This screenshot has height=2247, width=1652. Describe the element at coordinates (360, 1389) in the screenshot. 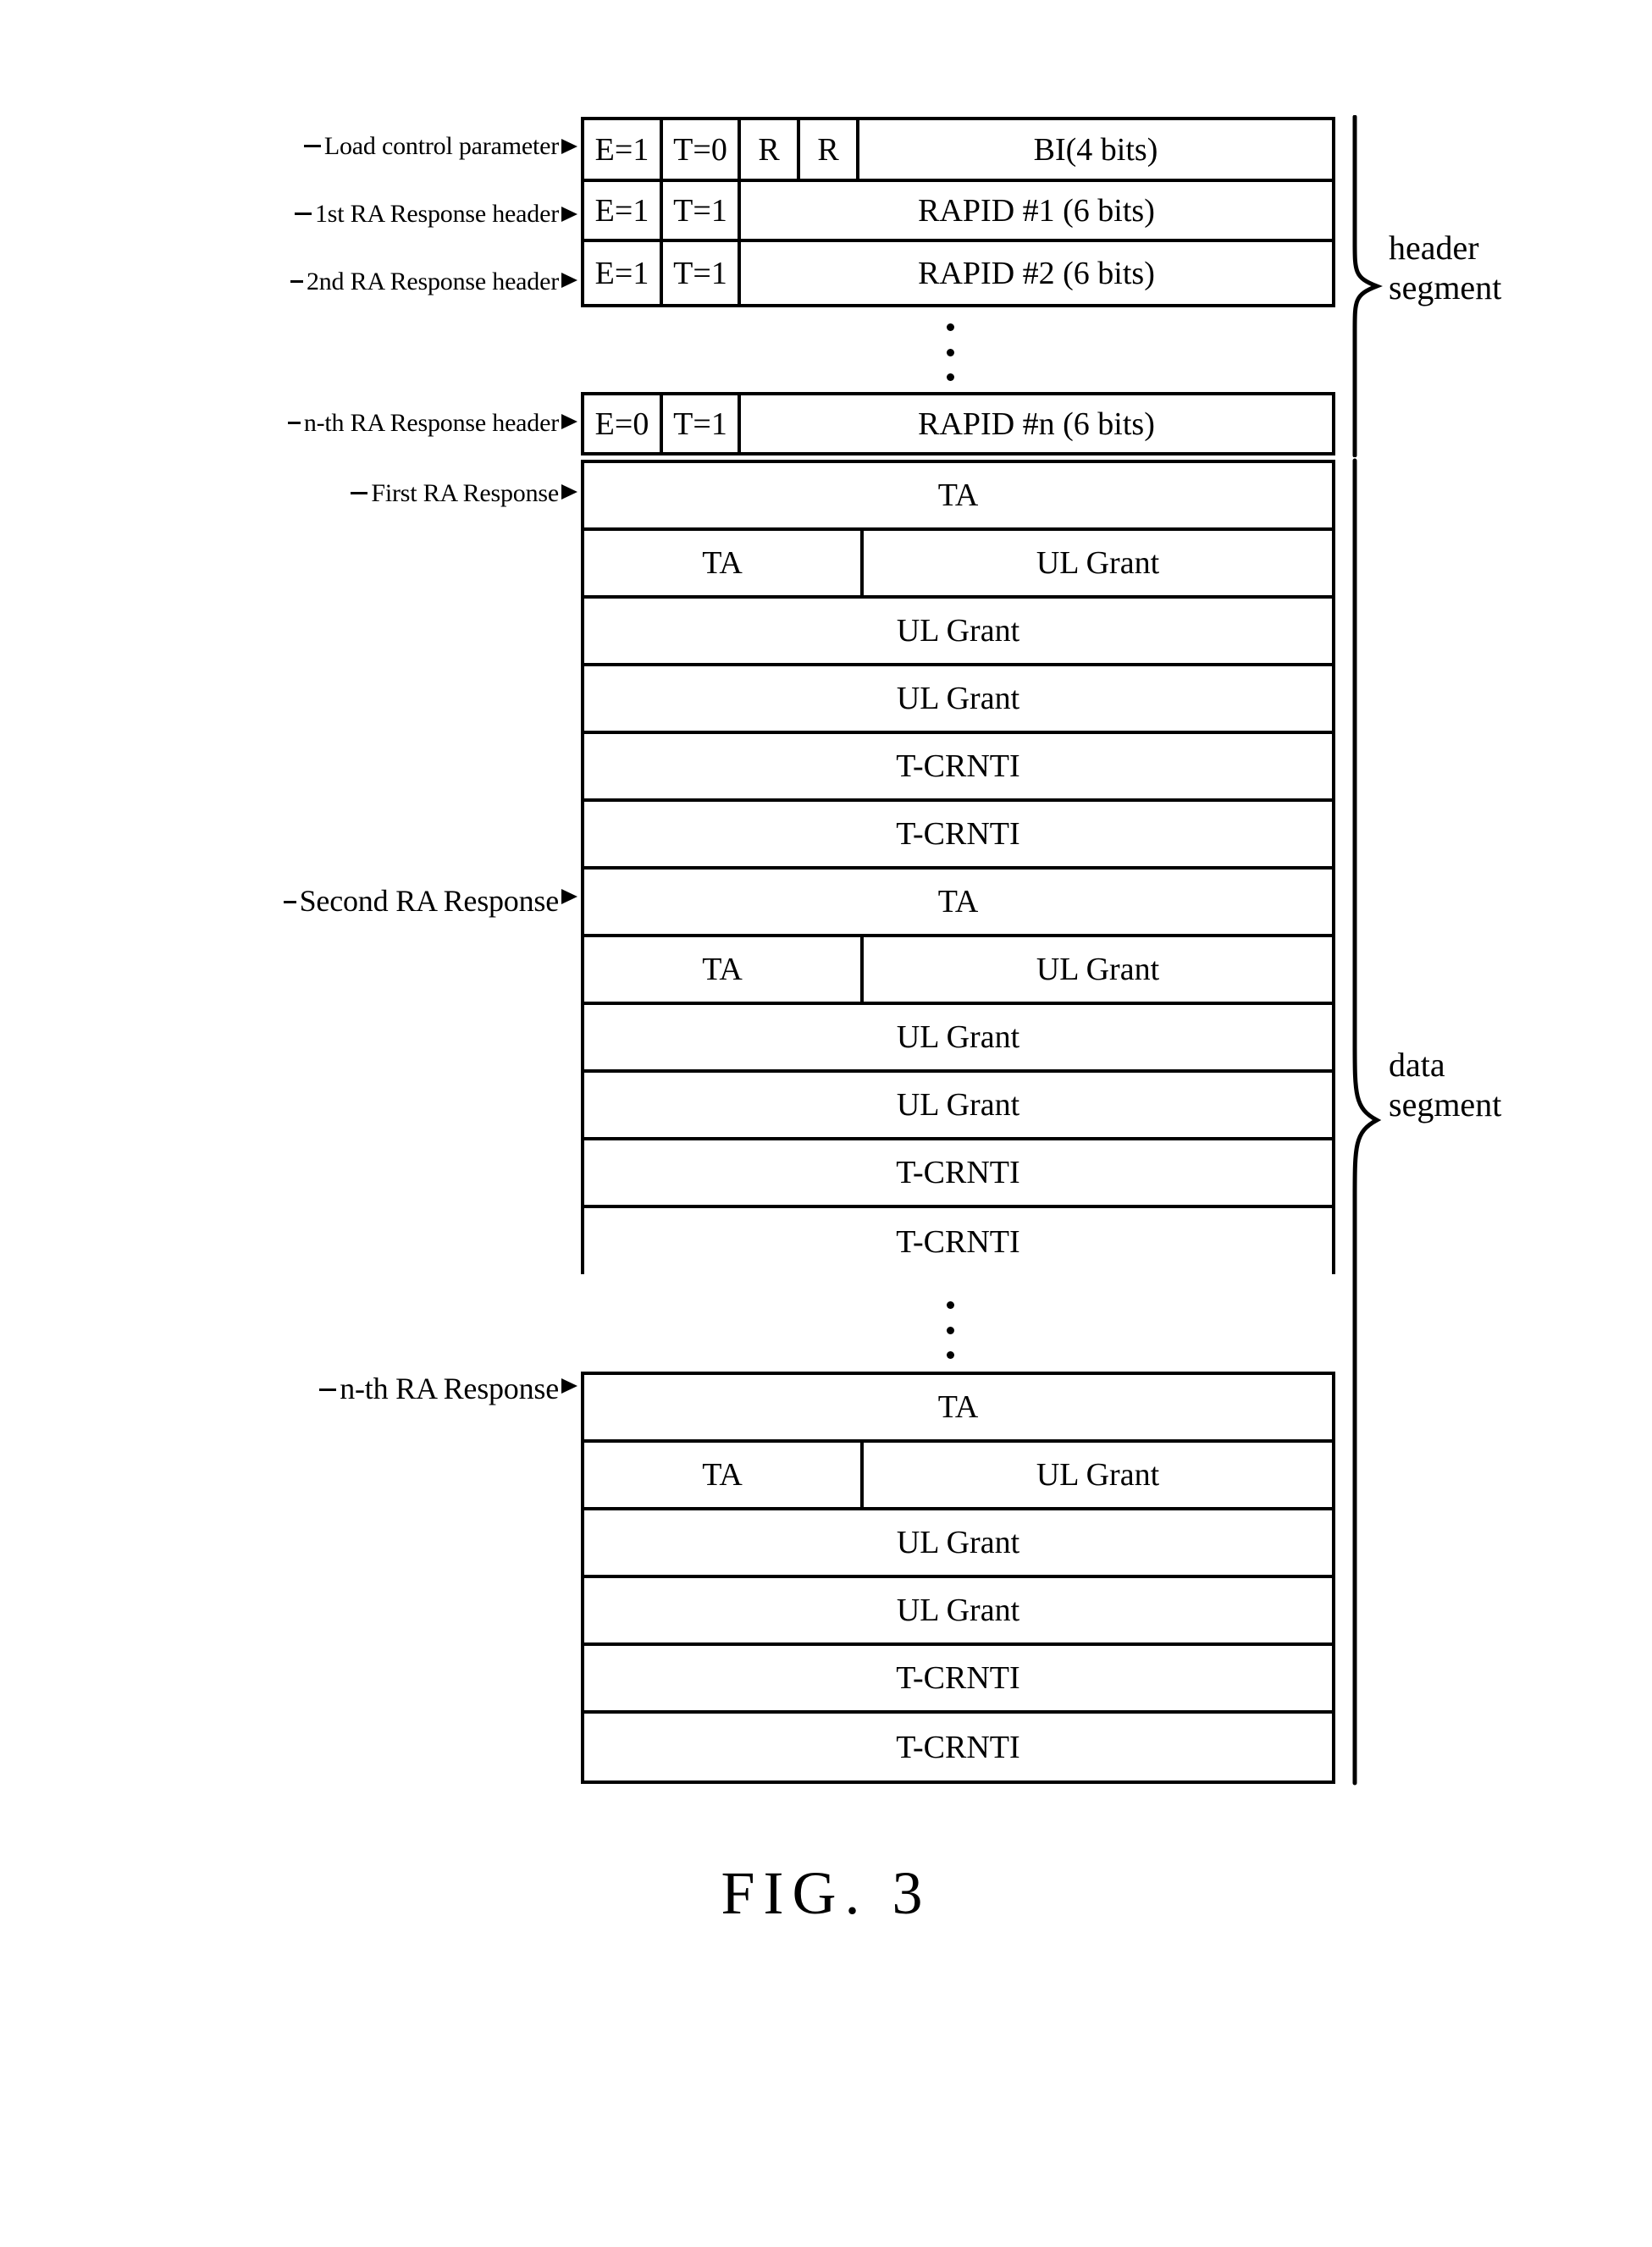

I see `label-nth-ra-response: n-th RA Response` at that location.